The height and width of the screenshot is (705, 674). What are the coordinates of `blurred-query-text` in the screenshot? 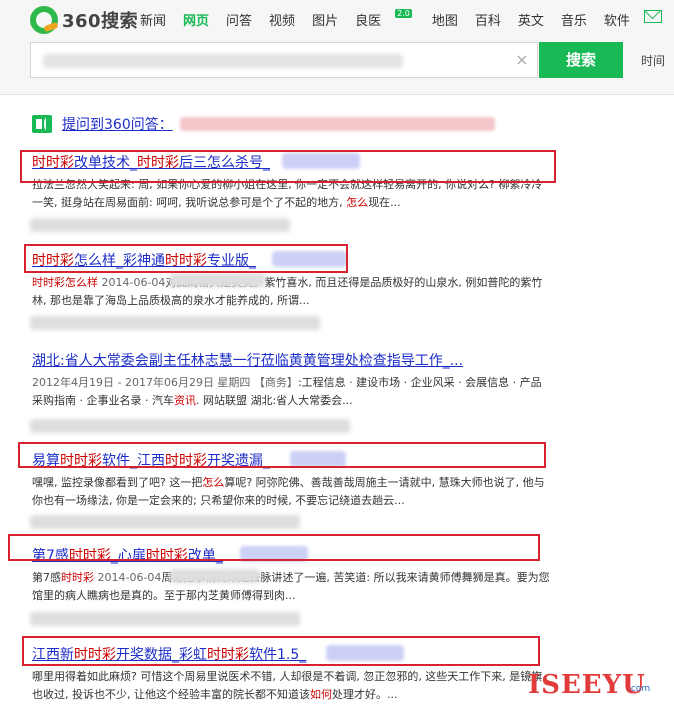 It's located at (337, 124).